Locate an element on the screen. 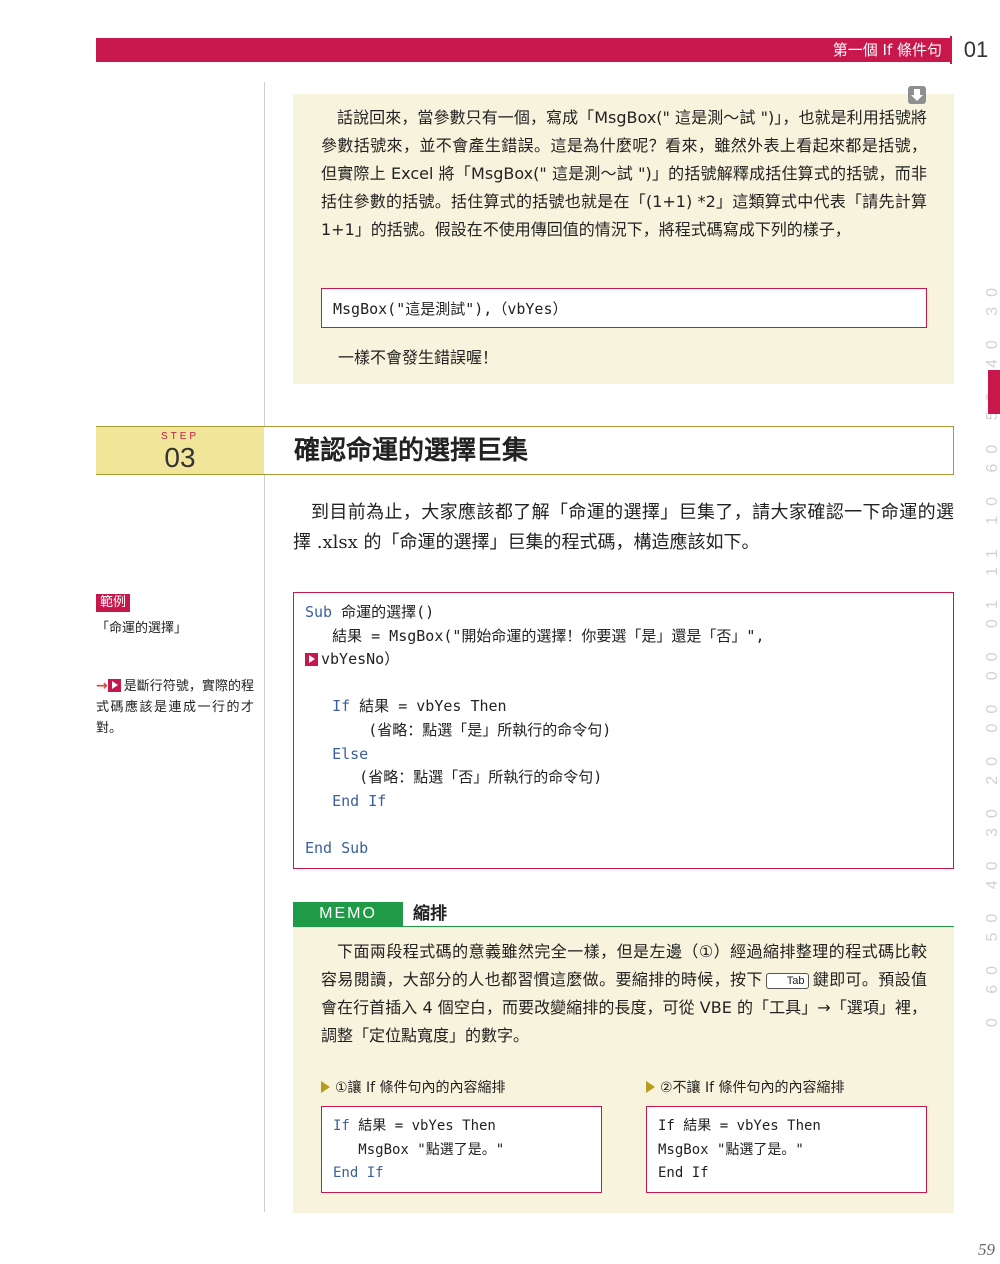  code-line: (省略：點選「是」所執行的命令句) is located at coordinates (623, 731).